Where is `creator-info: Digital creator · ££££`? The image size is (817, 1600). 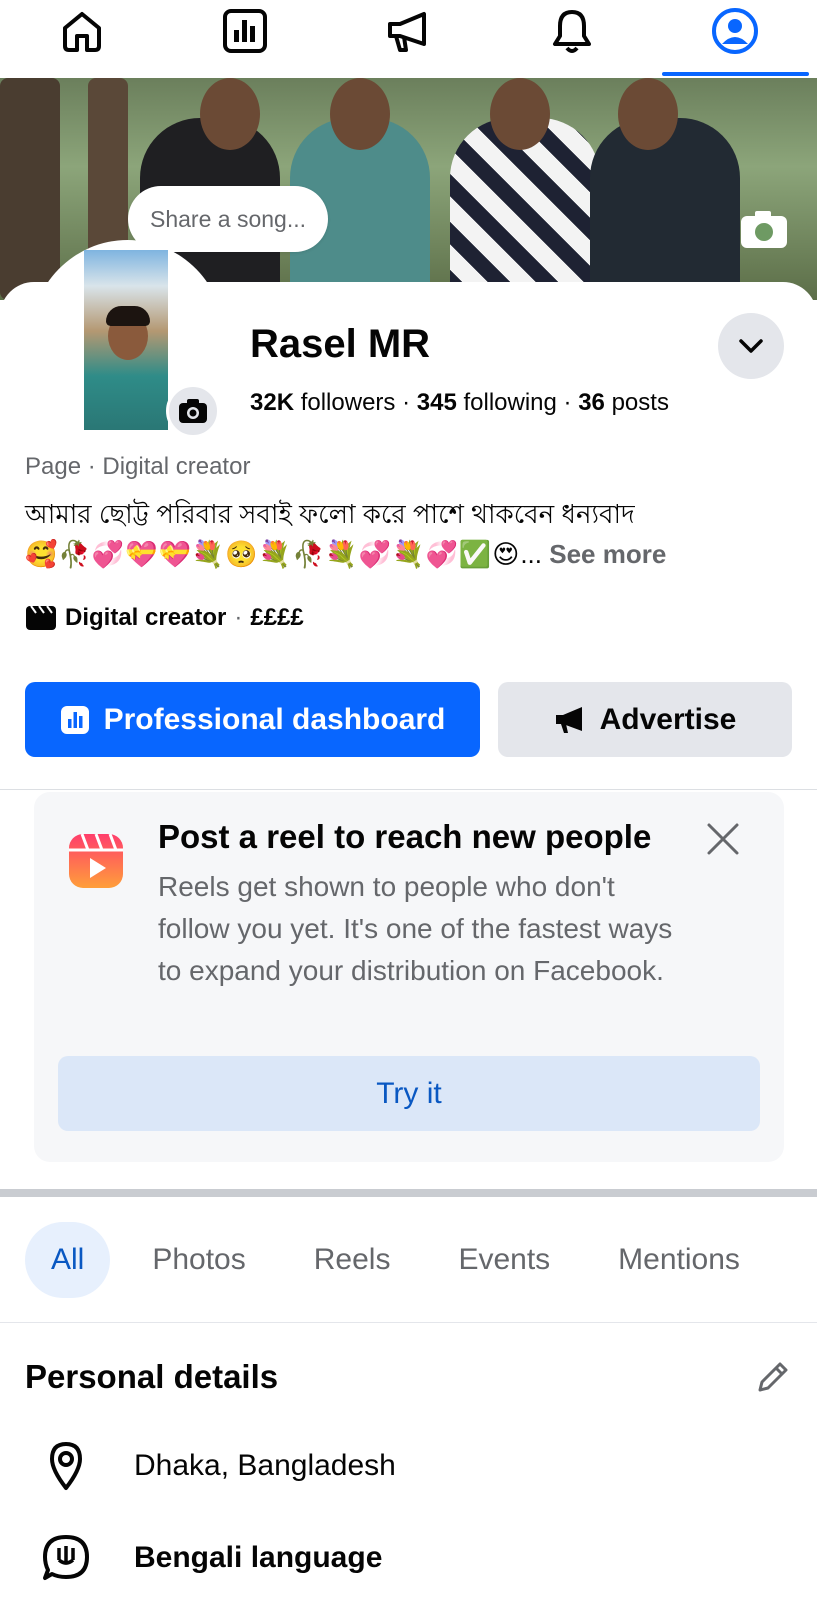
creator-info: Digital creator · ££££ is located at coordinates (164, 618).